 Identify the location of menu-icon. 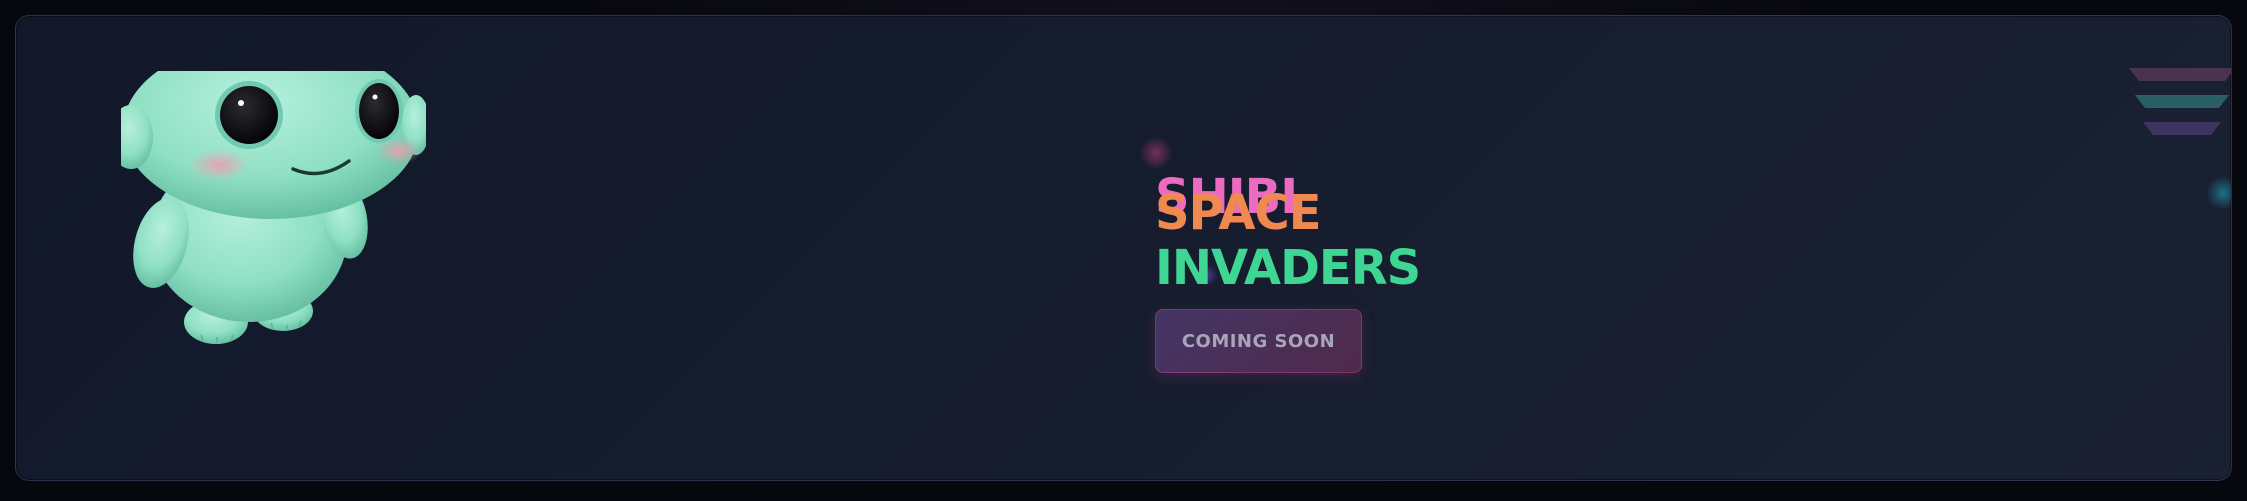
(2180, 102).